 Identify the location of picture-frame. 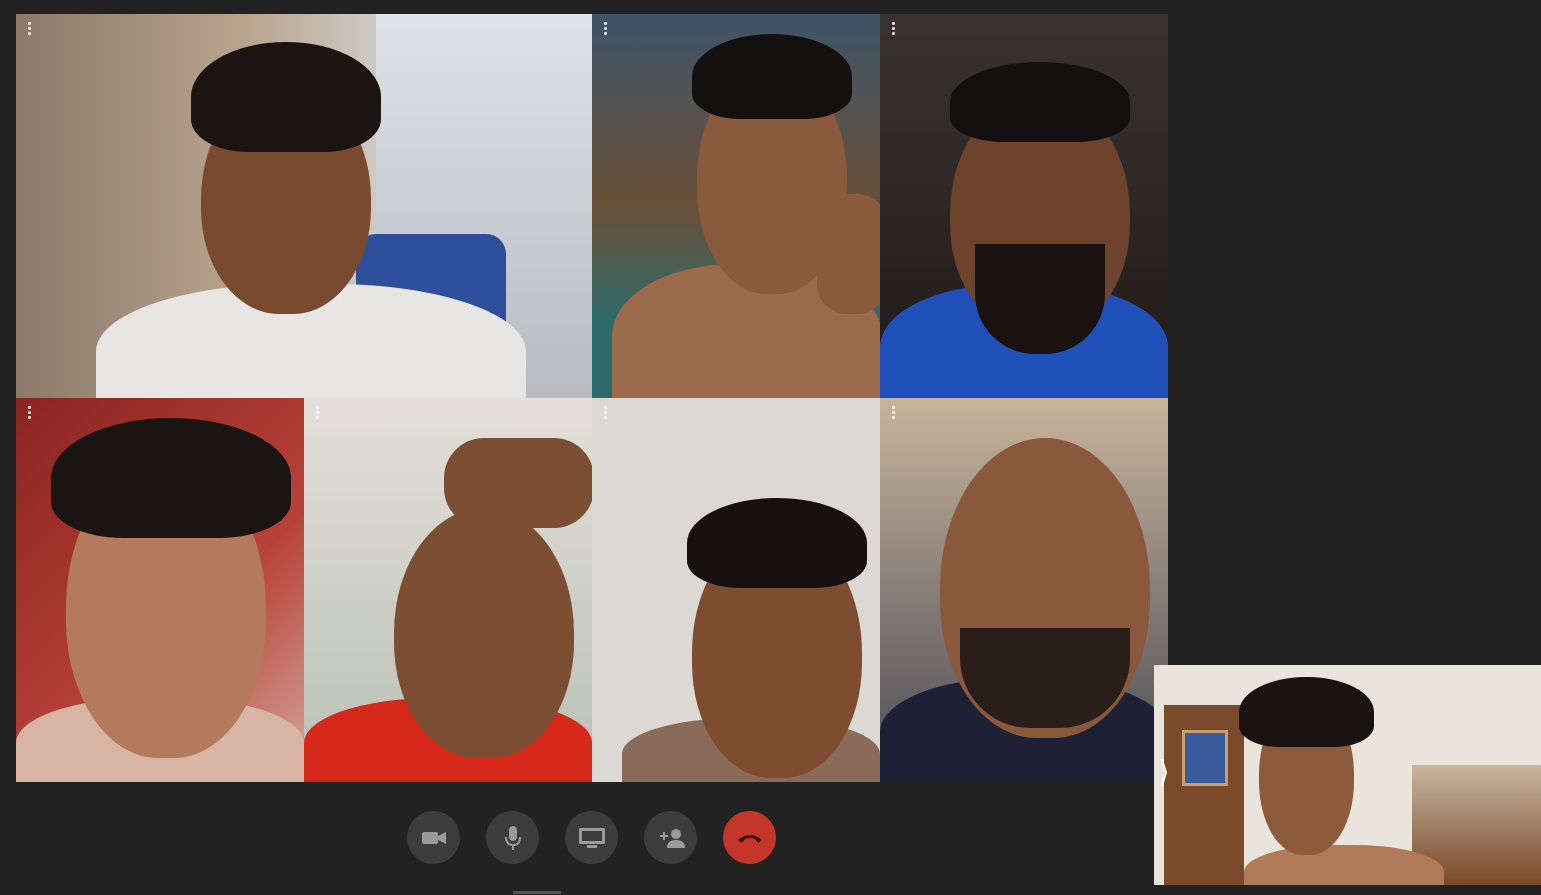
(1205, 758).